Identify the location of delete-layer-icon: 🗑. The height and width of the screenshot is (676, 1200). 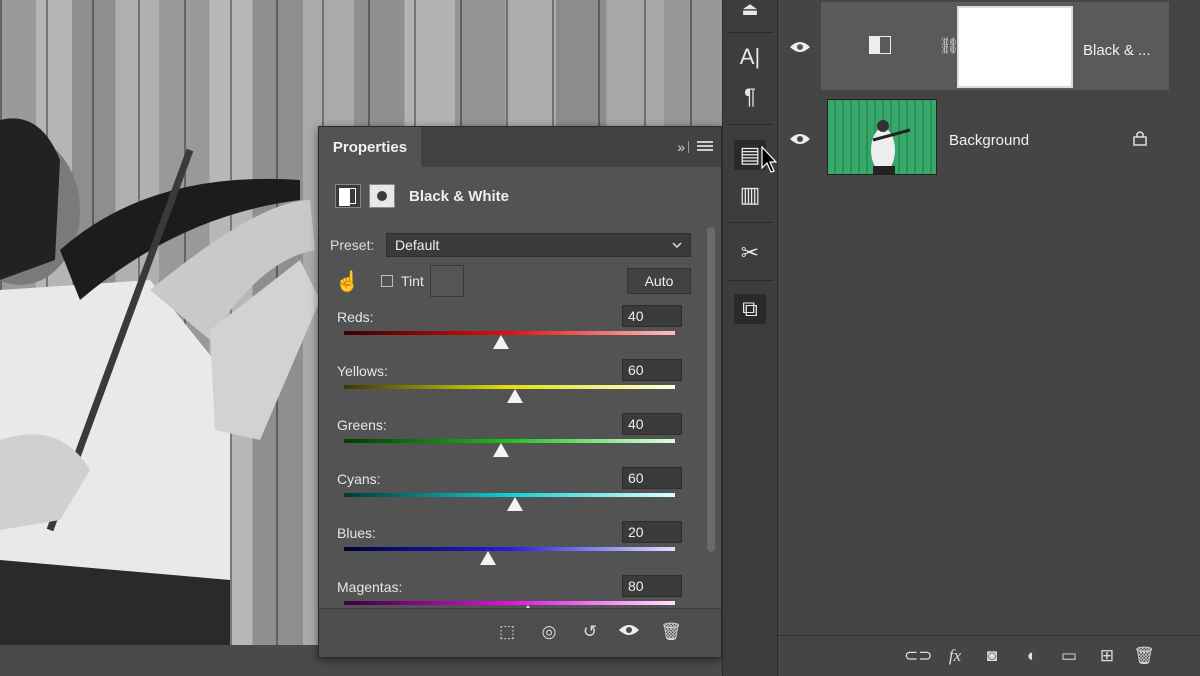
(1144, 656).